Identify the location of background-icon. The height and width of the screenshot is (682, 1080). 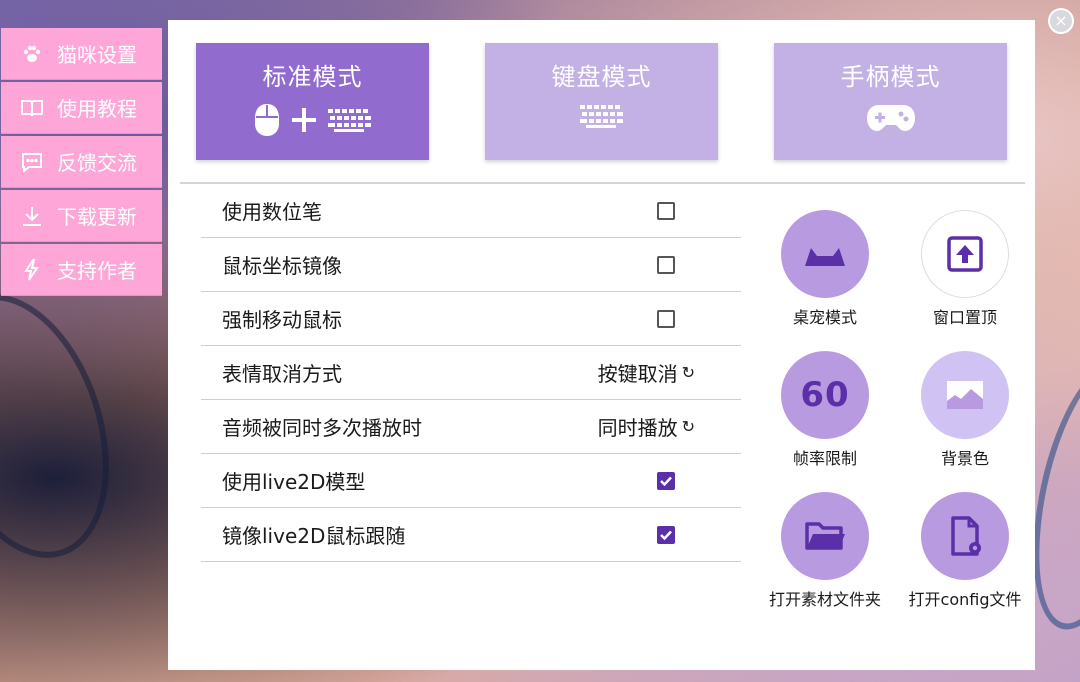
(965, 395).